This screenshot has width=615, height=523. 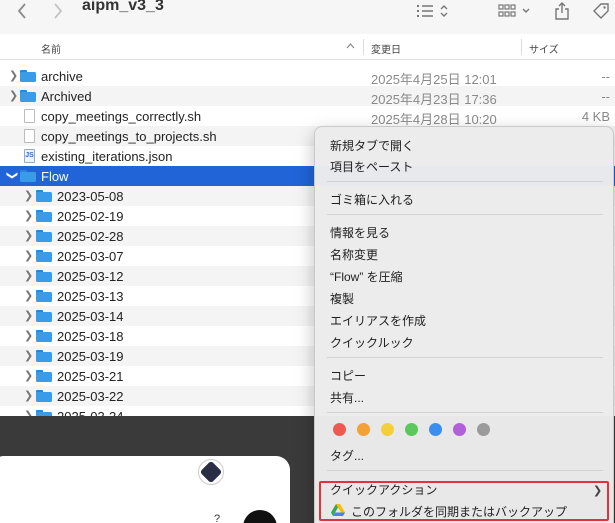 What do you see at coordinates (217, 518) in the screenshot?
I see `partial-text: ?` at bounding box center [217, 518].